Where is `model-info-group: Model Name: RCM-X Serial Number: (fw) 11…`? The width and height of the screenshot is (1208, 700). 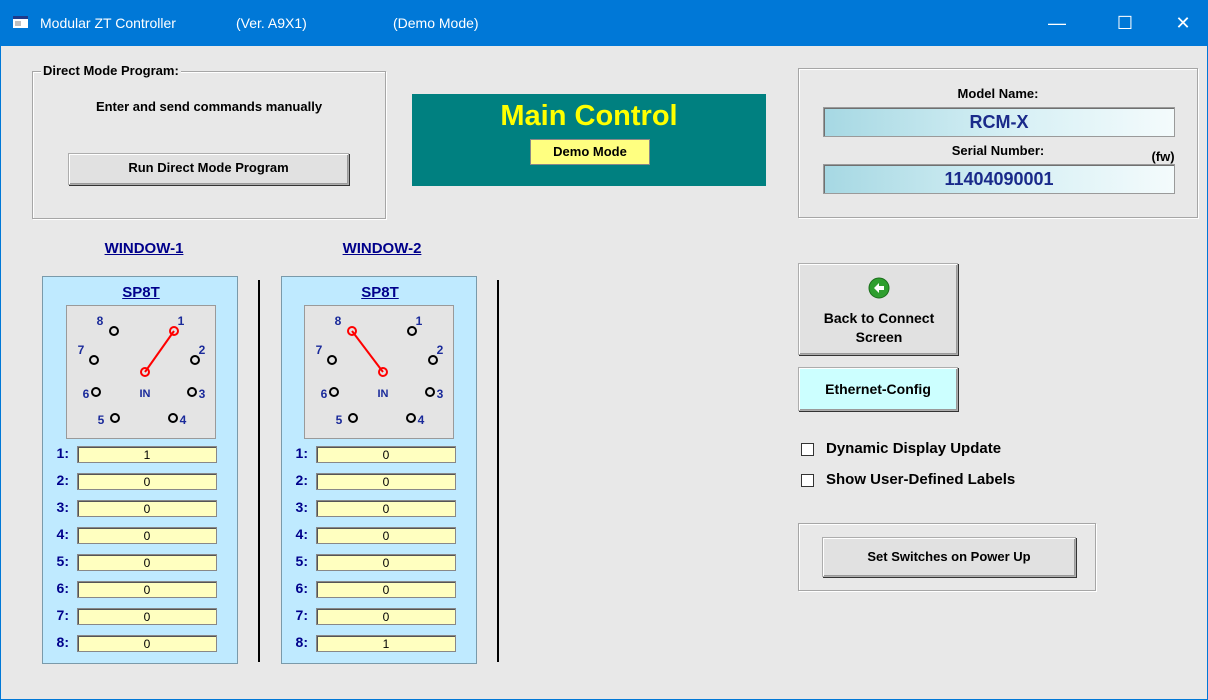 model-info-group: Model Name: RCM-X Serial Number: (fw) 11… is located at coordinates (998, 143).